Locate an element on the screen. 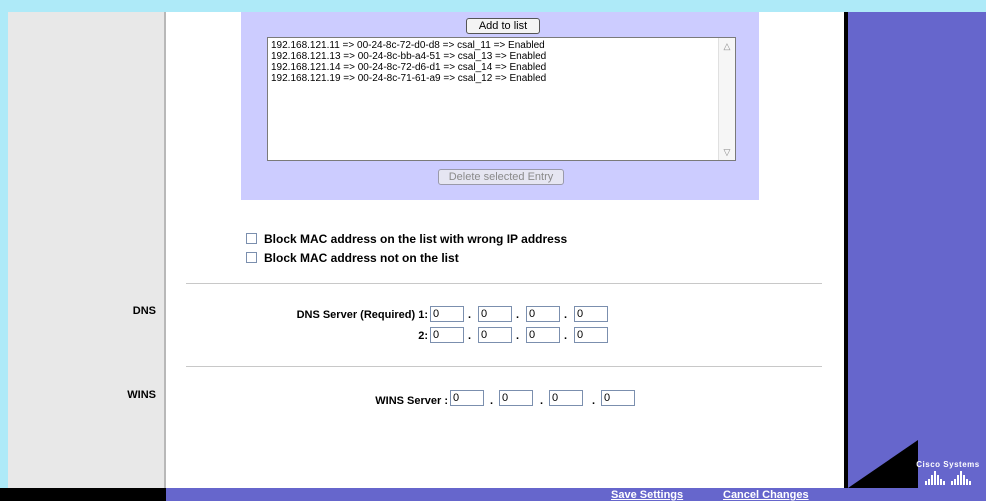 The width and height of the screenshot is (986, 501). delete-entry-button: Delete selected Entry is located at coordinates (501, 177).